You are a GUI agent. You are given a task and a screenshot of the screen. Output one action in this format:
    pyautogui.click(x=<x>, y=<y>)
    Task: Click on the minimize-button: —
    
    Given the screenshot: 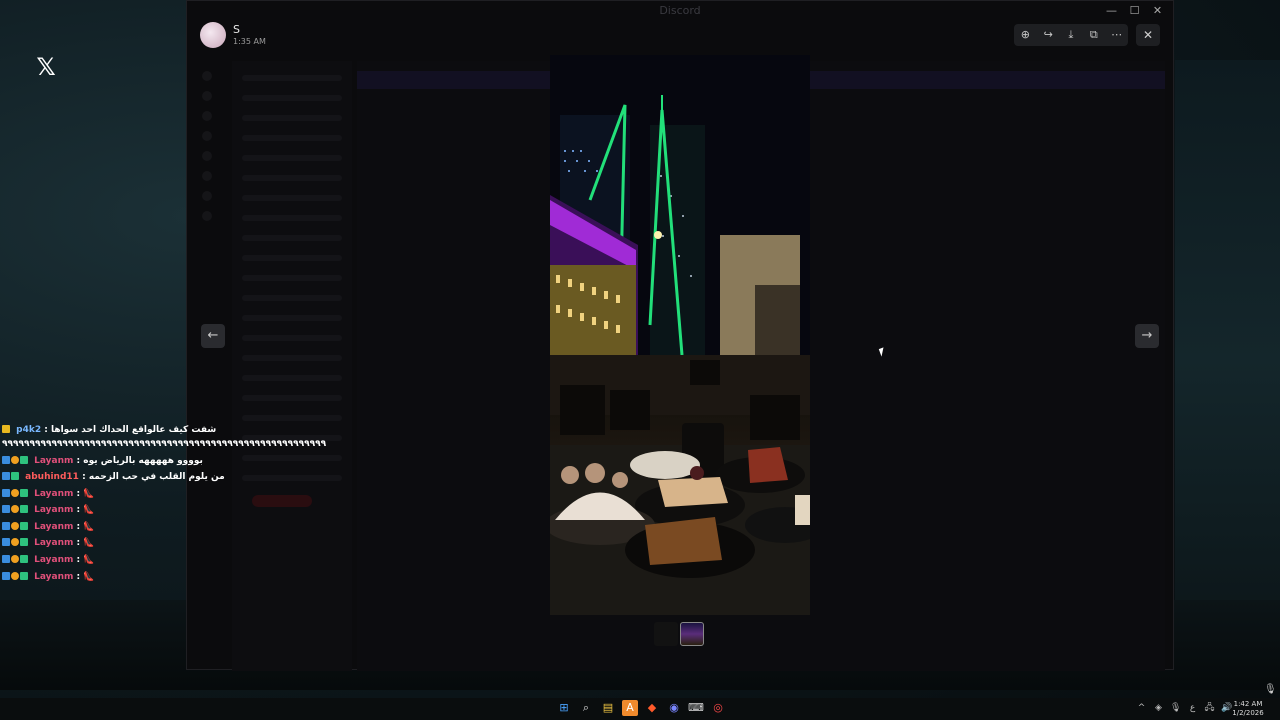 What is the action you would take?
    pyautogui.click(x=1111, y=11)
    